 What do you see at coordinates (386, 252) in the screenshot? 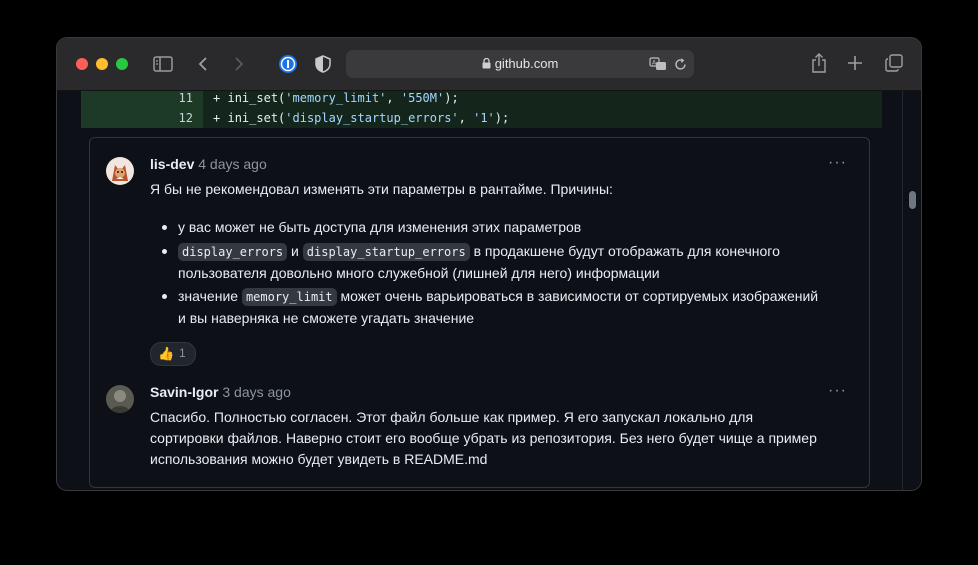
I see `inline-code: display_startup_errors` at bounding box center [386, 252].